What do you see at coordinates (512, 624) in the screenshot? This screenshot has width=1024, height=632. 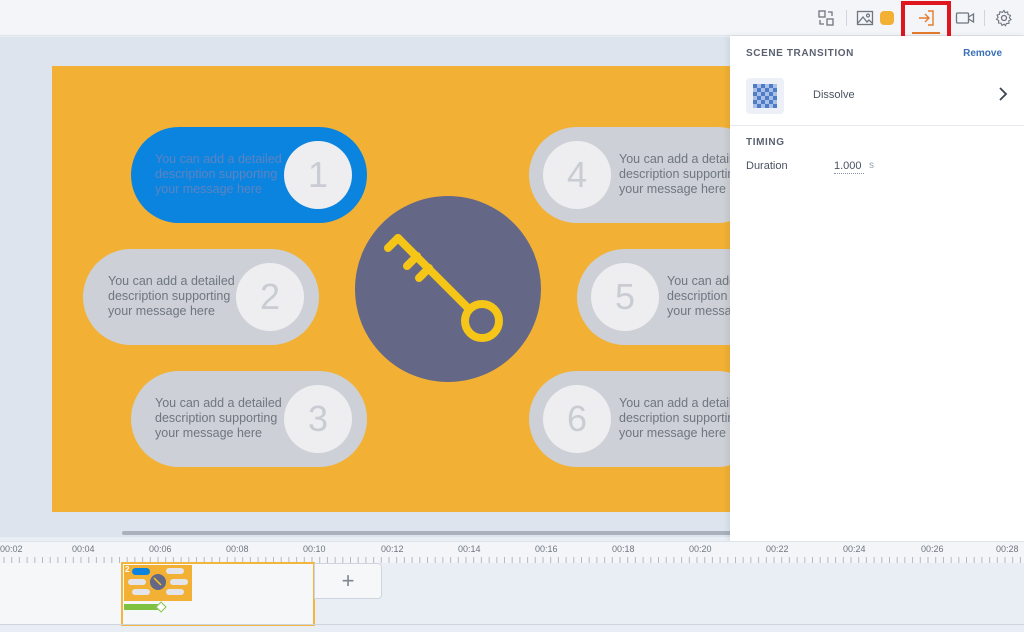 I see `timeline-bottom-divider` at bounding box center [512, 624].